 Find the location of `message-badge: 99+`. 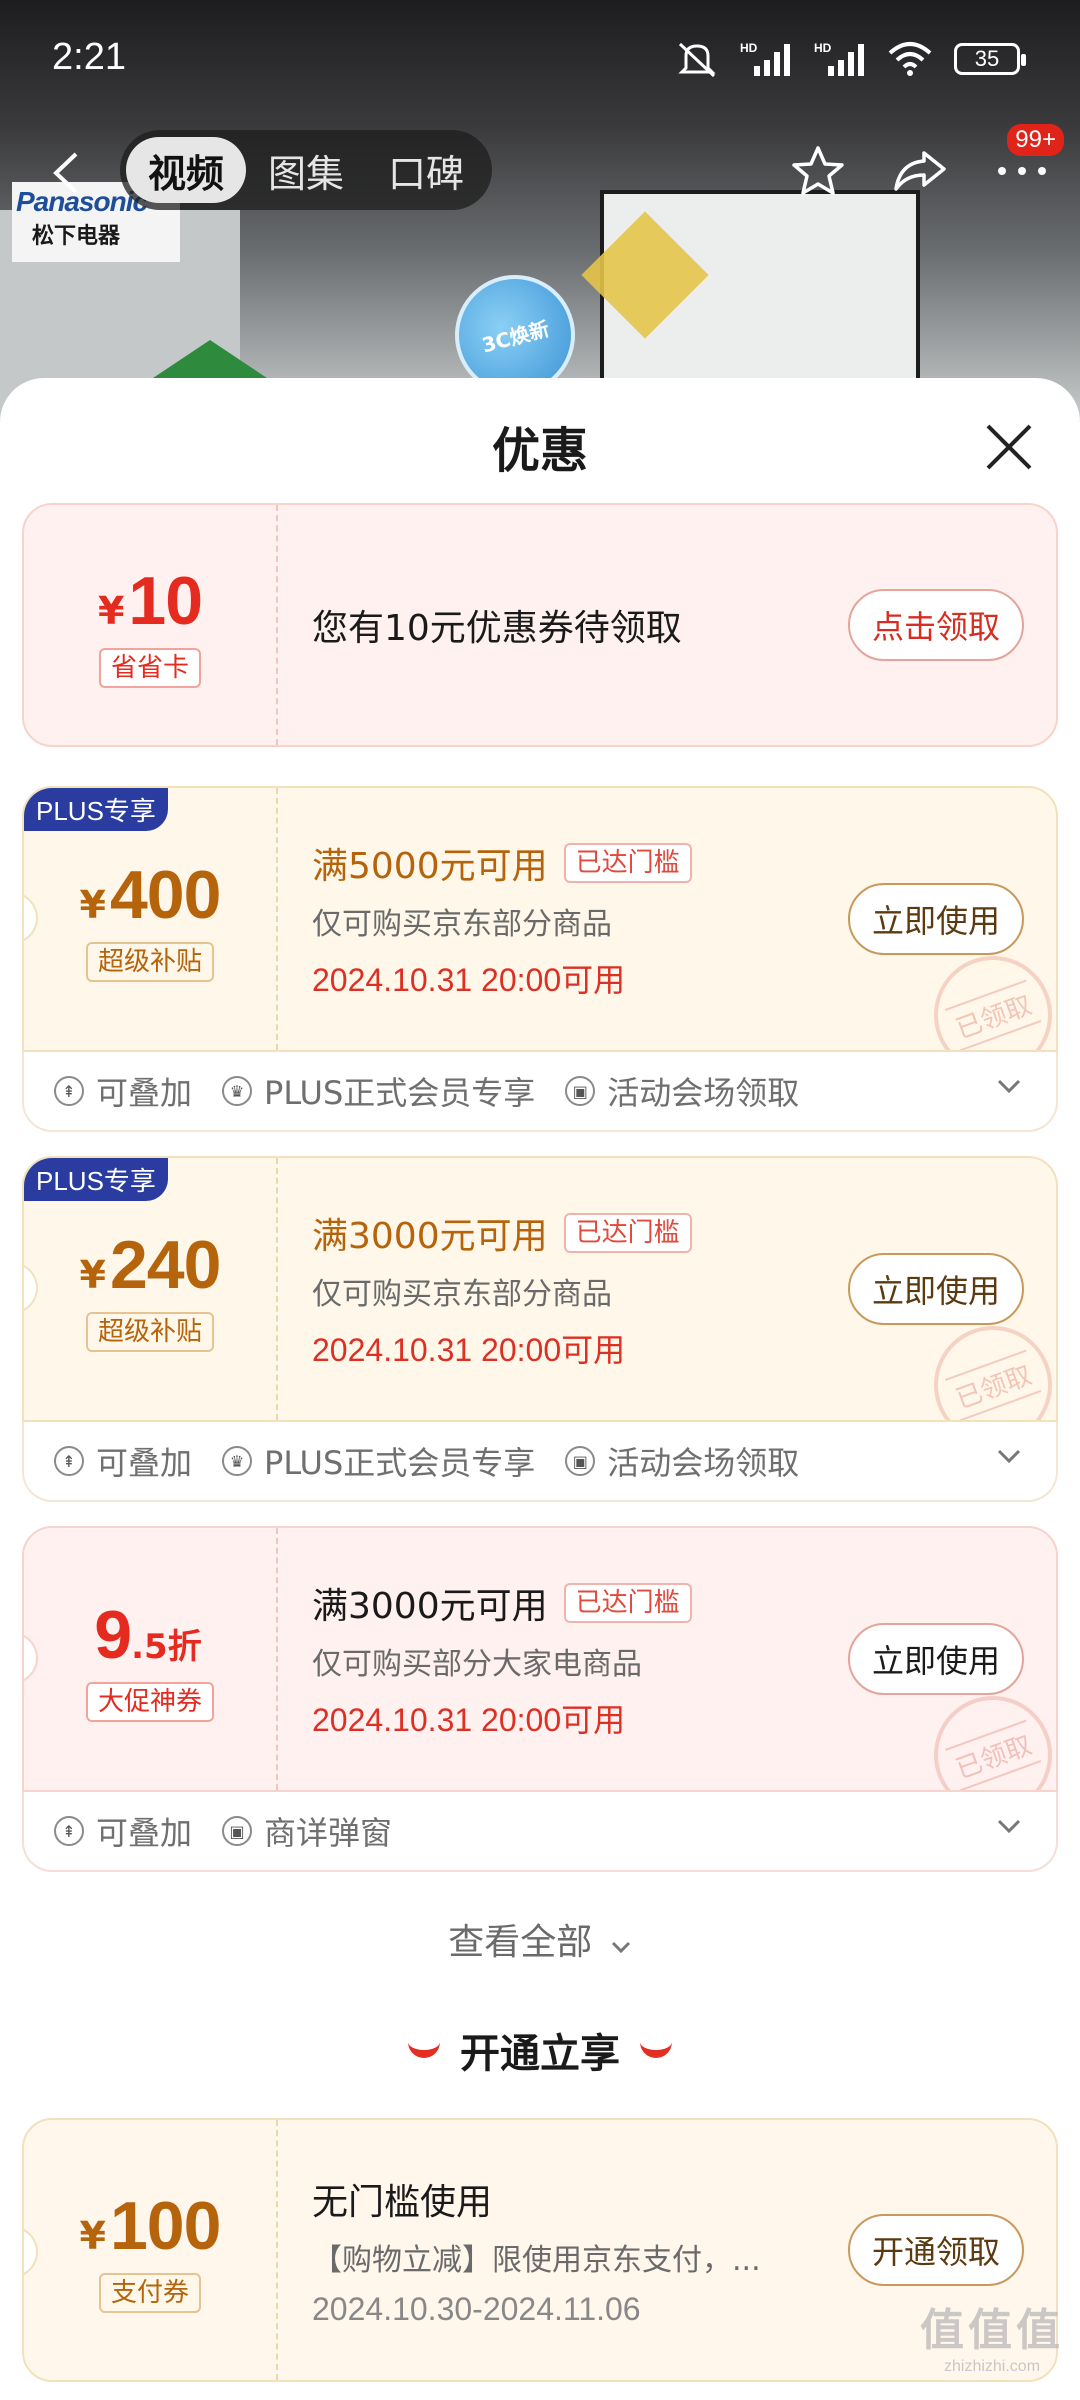

message-badge: 99+ is located at coordinates (1035, 140).